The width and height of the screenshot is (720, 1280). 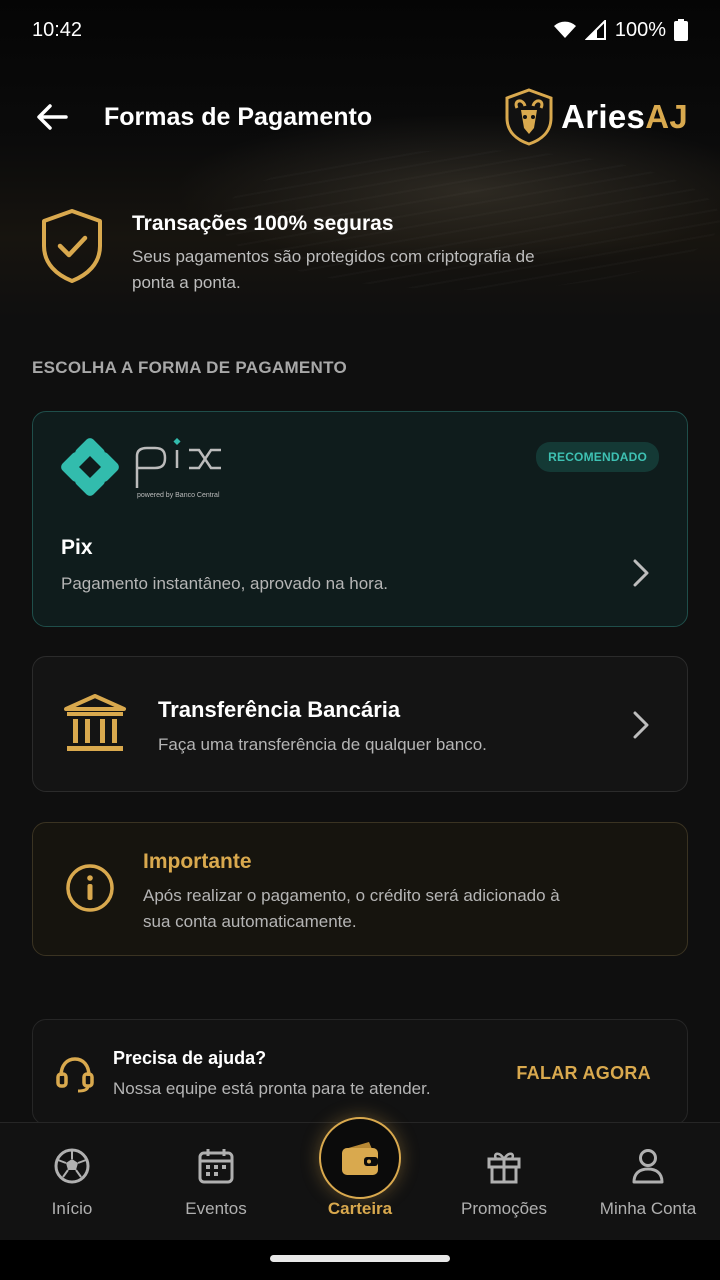 I want to click on brand-main: Aries, so click(x=603, y=116).